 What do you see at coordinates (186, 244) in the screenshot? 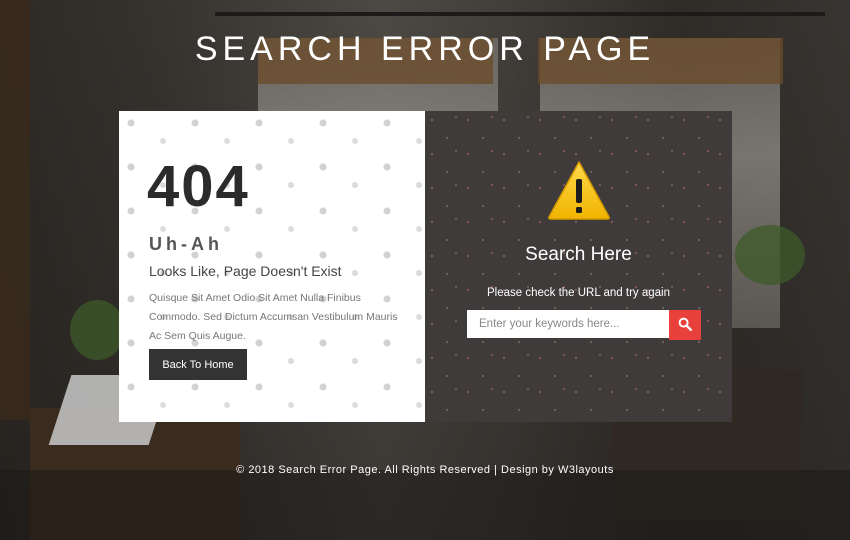
I see `error-exclamation: Uh-Ah` at bounding box center [186, 244].